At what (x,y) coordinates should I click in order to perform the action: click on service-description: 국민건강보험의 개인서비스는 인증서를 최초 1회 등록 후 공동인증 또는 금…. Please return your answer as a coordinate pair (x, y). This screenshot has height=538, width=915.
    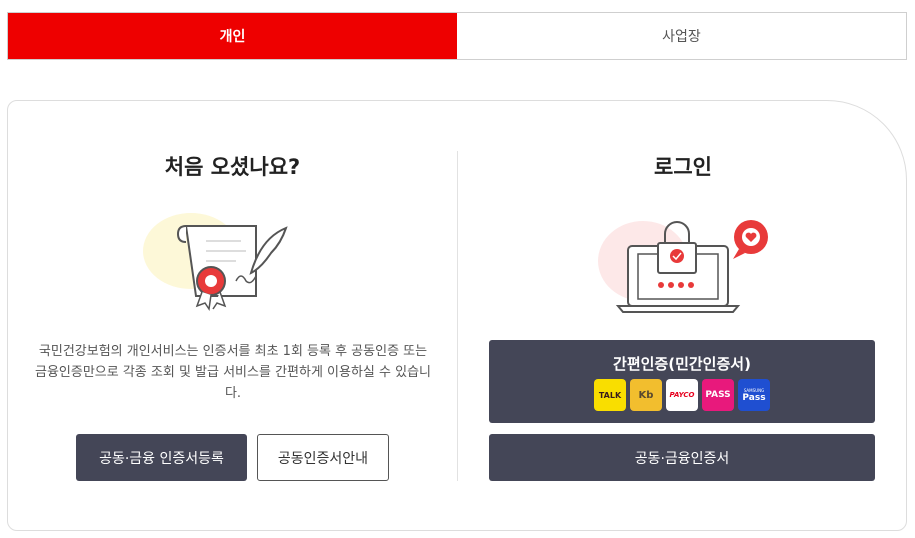
    Looking at the image, I should click on (233, 372).